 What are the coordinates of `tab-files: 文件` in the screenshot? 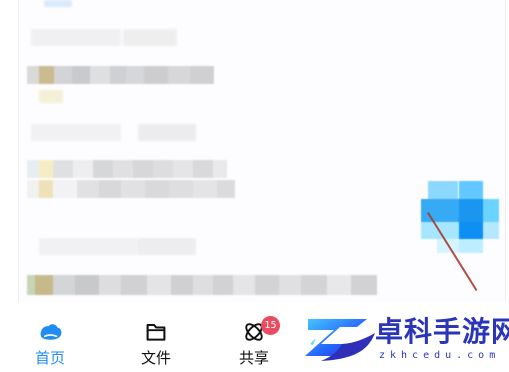 It's located at (156, 344).